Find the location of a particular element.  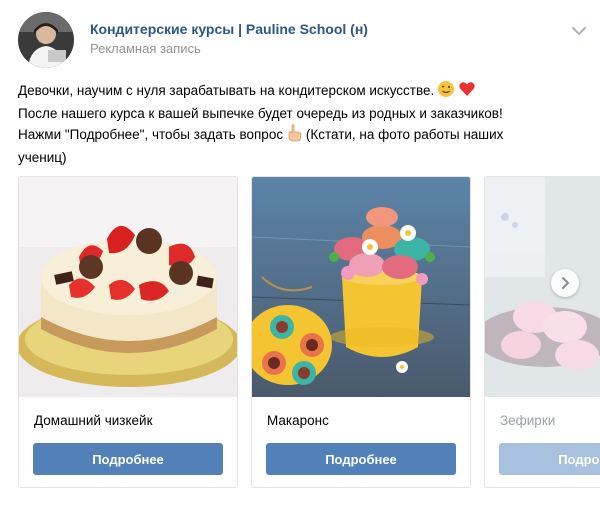

carousel-card: Зефирки Подробнее is located at coordinates (542, 332).